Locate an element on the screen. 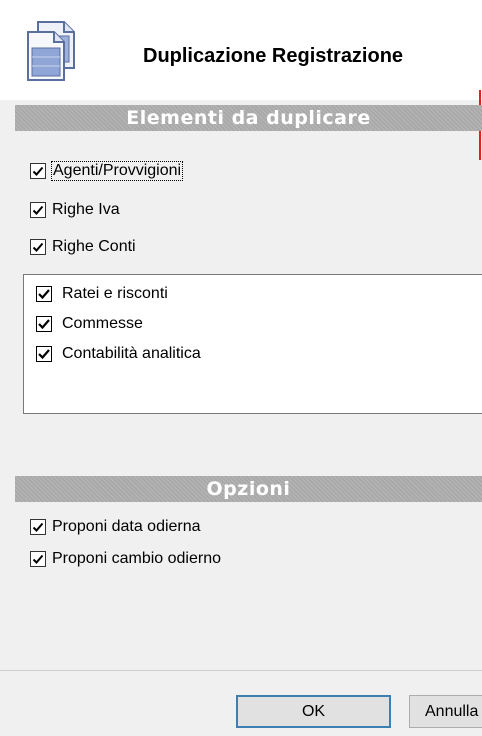 This screenshot has width=482, height=736. checkbox-proponi-data-odierna: Proponi data odierna is located at coordinates (115, 527).